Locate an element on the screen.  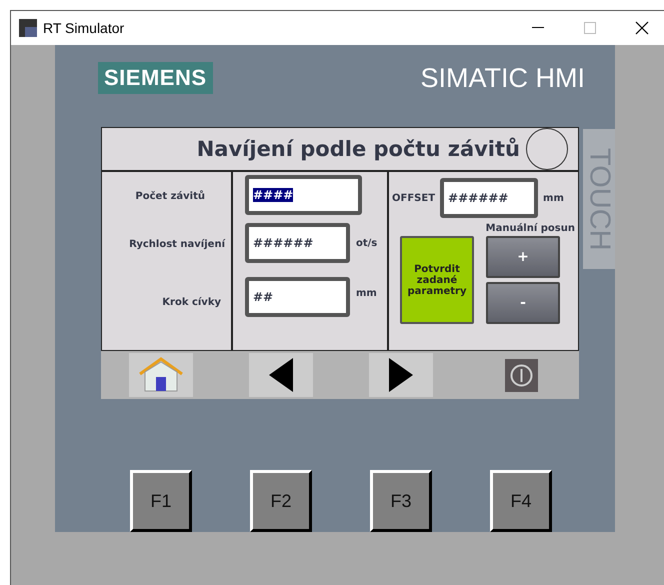
input-field: ###### is located at coordinates (297, 243).